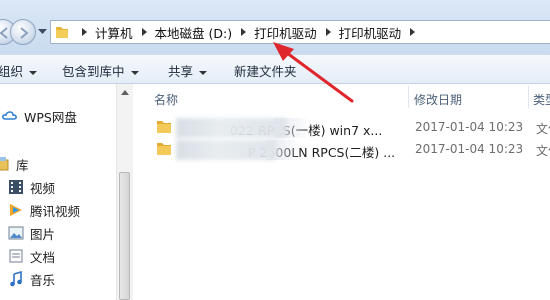  What do you see at coordinates (9, 115) in the screenshot?
I see `cloud-icon` at bounding box center [9, 115].